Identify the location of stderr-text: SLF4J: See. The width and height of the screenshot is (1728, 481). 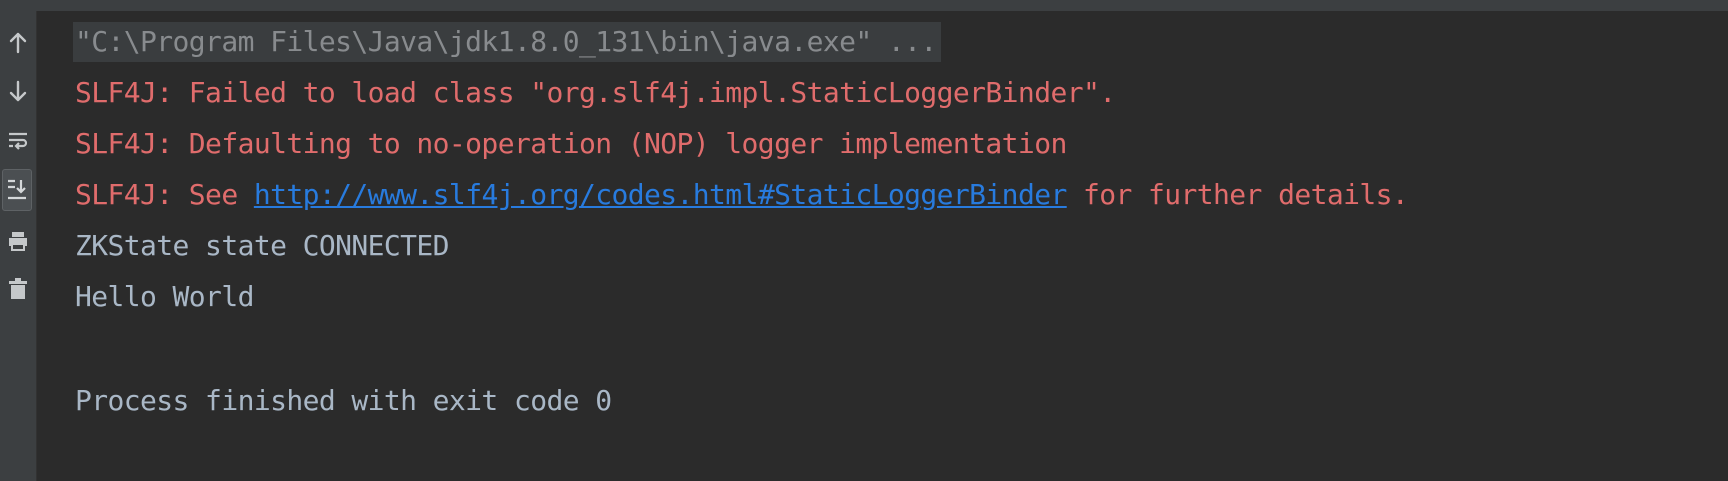
(164, 194).